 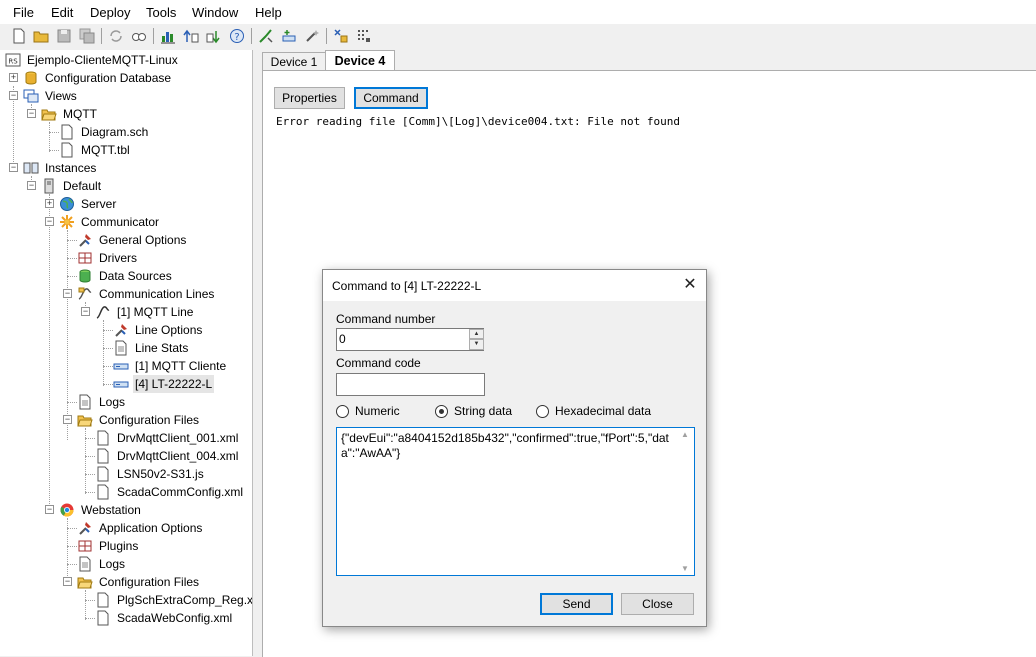 I want to click on upload-icon, so click(x=191, y=36).